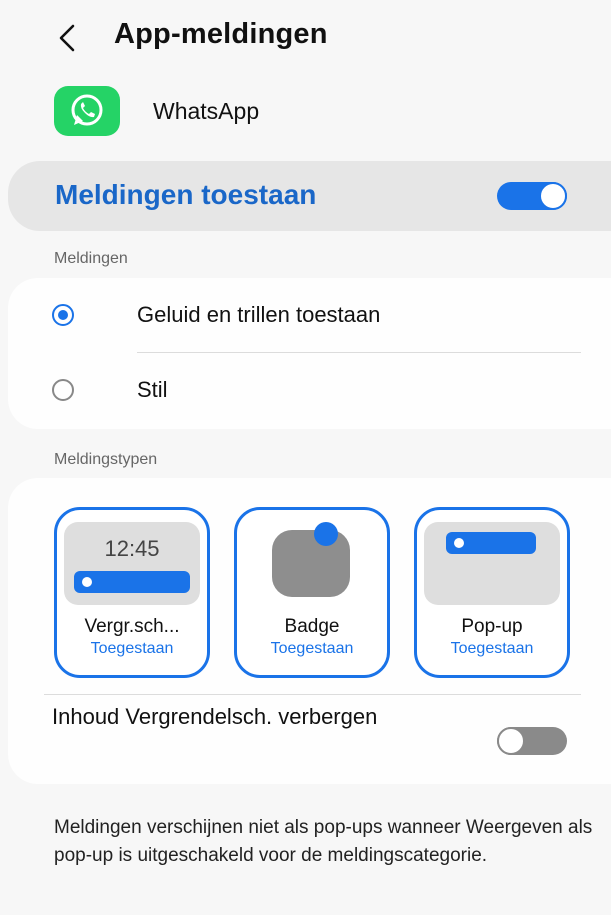 This screenshot has width=611, height=915. I want to click on option-sound-vibrate: Geluid en trillen toestaan, so click(309, 315).